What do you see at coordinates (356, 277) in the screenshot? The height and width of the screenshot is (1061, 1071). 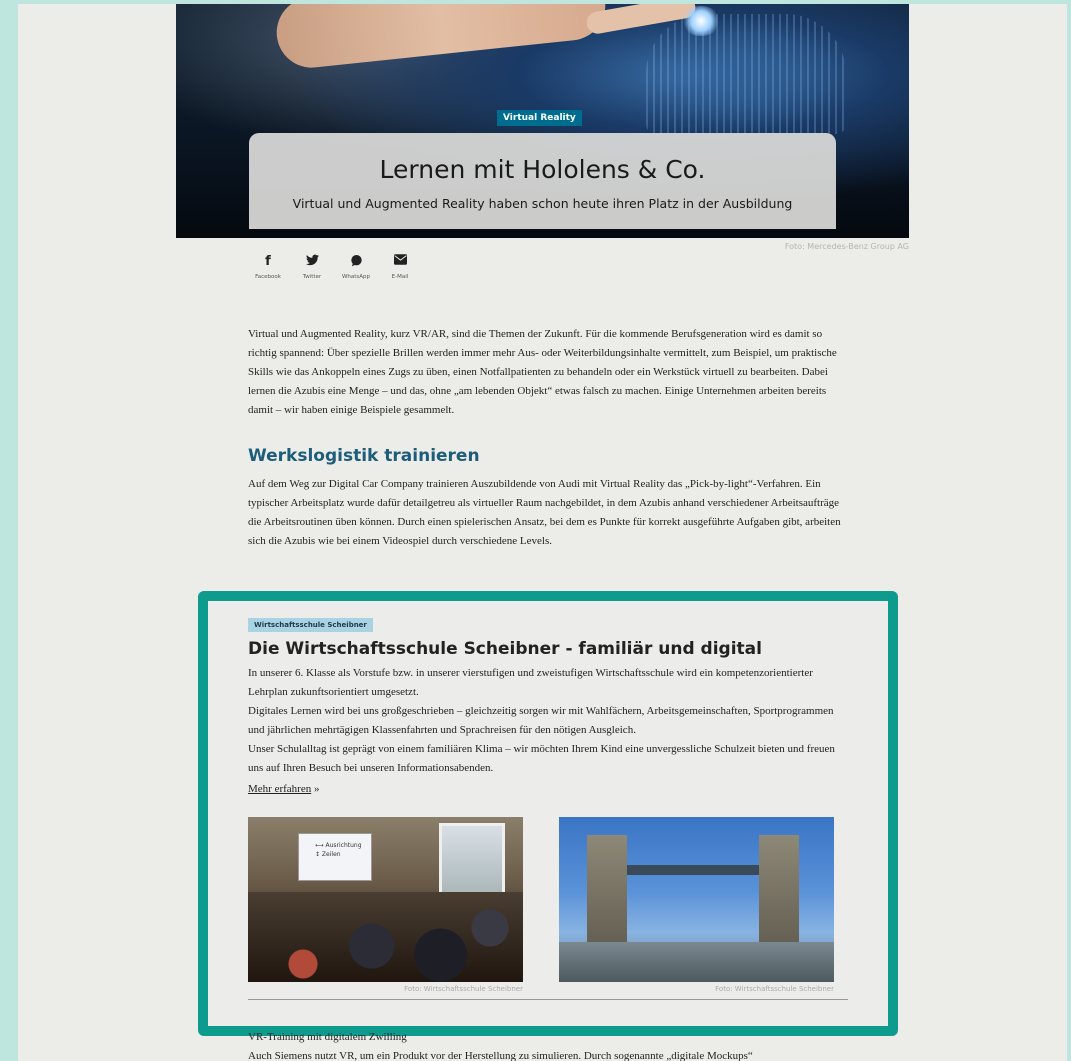 I see `share-label: WhatsApp` at bounding box center [356, 277].